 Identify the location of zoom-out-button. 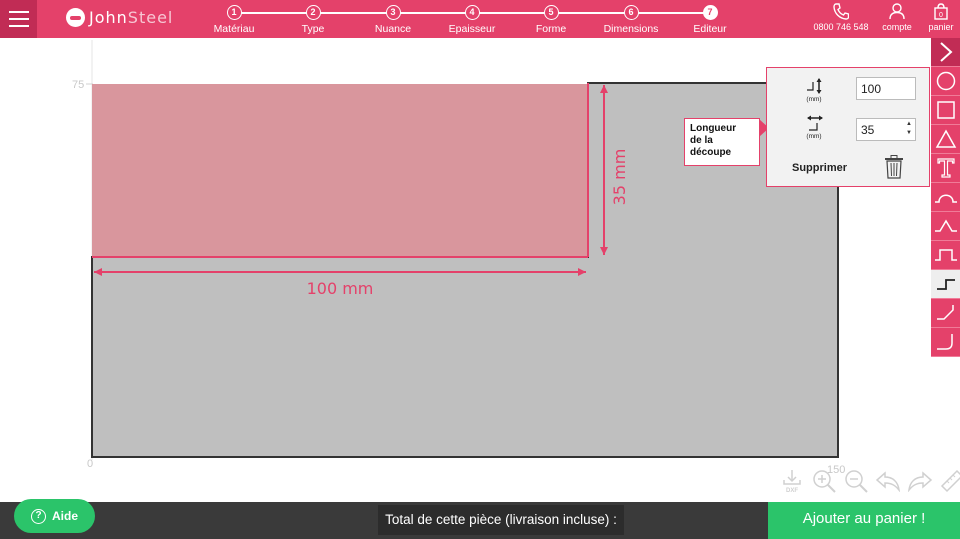
(855, 481).